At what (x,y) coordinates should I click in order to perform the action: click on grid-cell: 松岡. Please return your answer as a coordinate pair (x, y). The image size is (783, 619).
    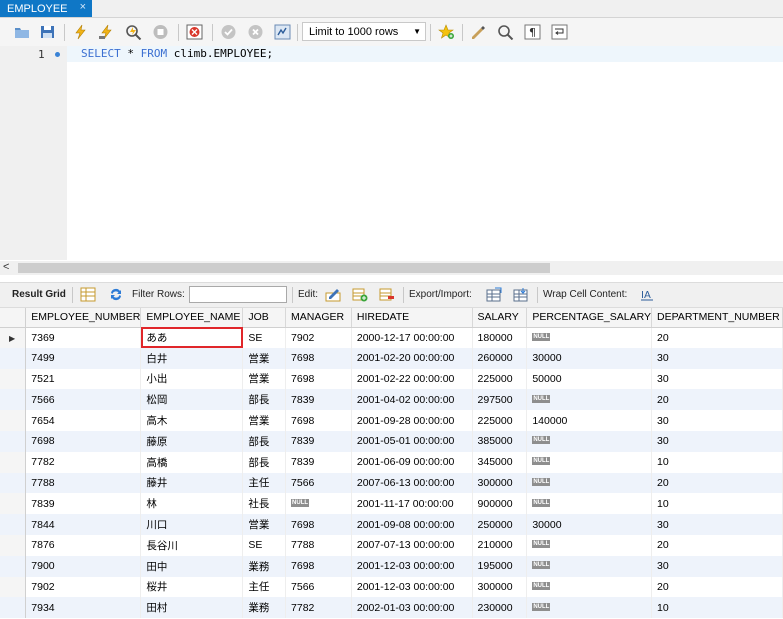
    Looking at the image, I should click on (192, 400).